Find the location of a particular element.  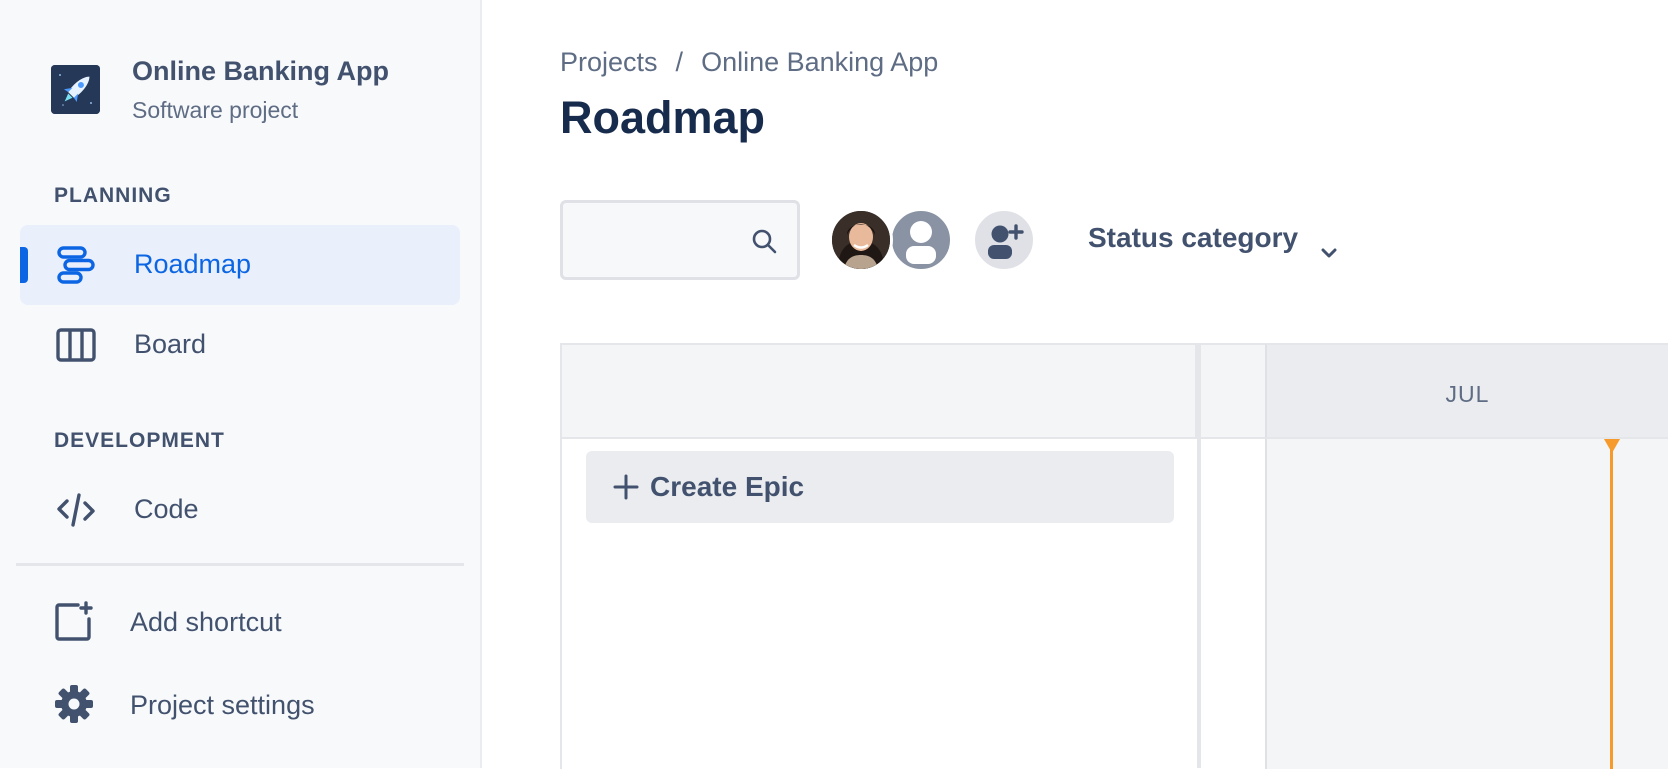

sidebar-item-code: Code is located at coordinates (240, 510).